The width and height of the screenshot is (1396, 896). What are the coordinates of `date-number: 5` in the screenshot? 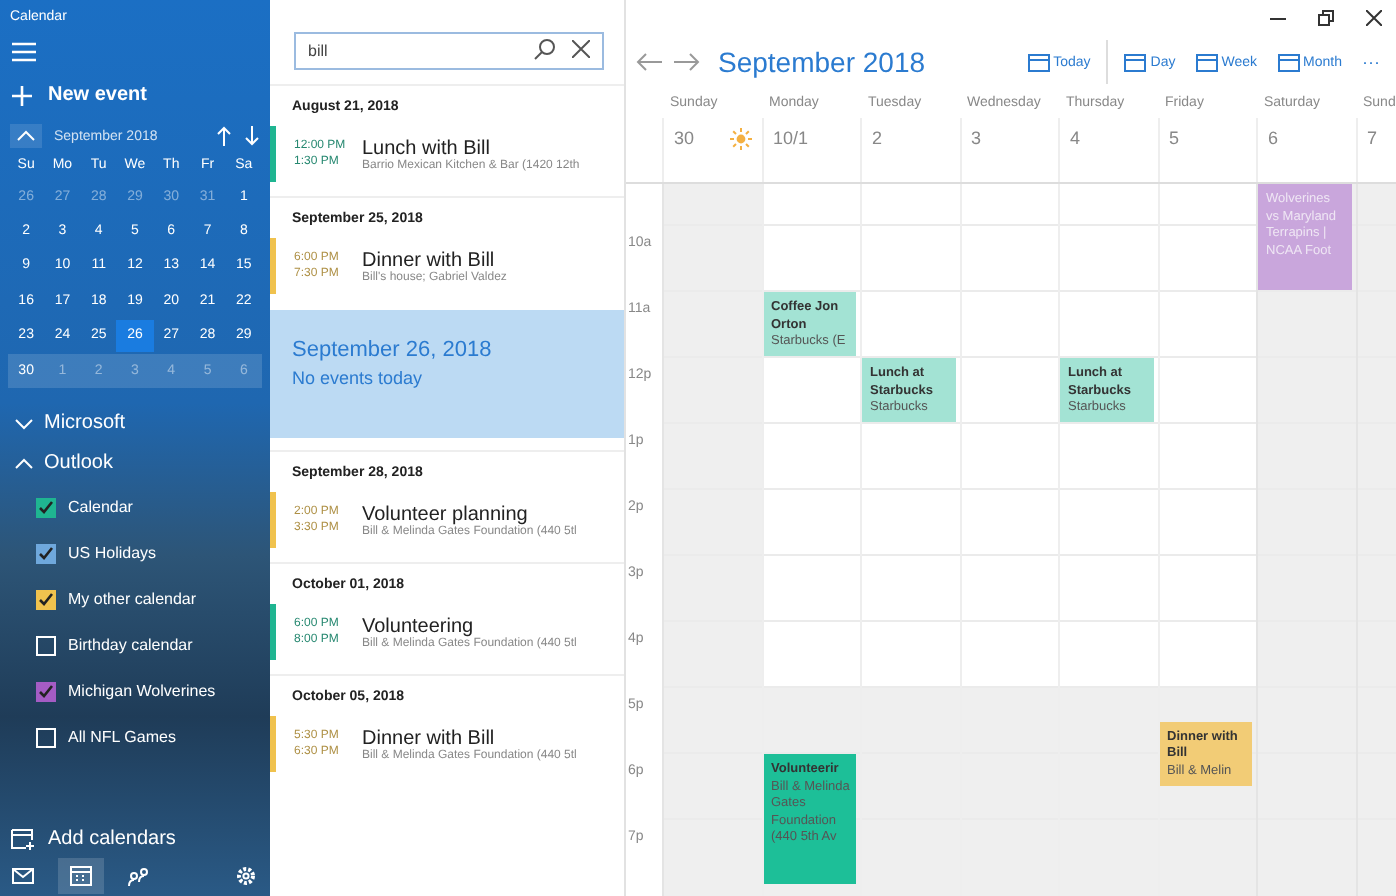 It's located at (1174, 138).